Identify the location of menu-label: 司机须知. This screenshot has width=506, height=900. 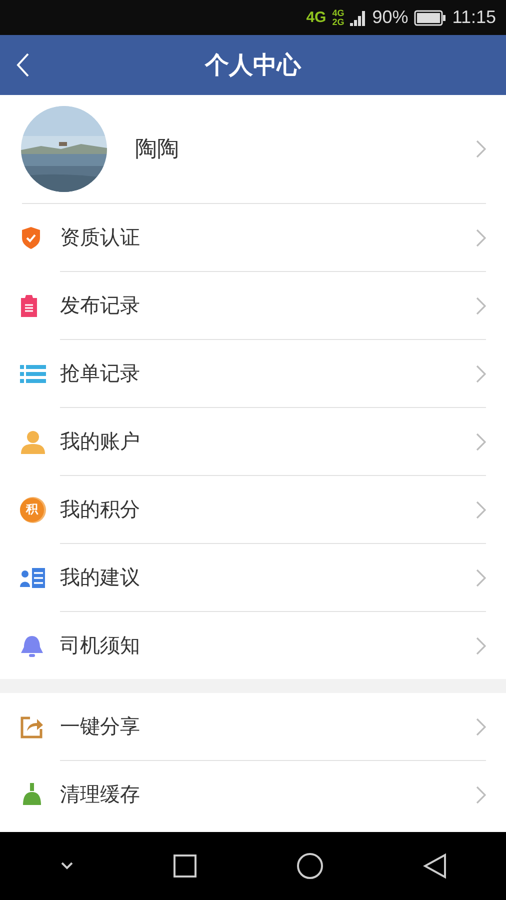
(100, 645).